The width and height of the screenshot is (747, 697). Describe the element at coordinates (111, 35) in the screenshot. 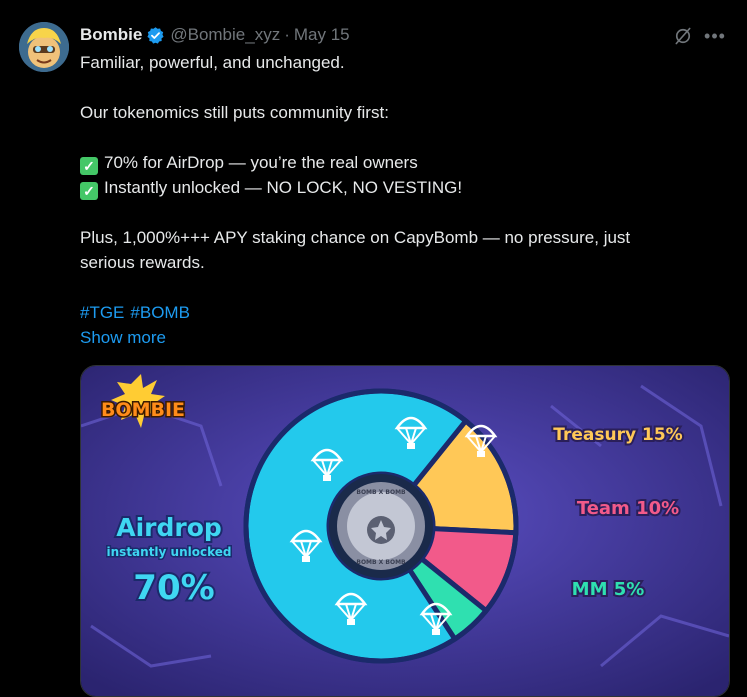

I see `author-name: Bombie` at that location.